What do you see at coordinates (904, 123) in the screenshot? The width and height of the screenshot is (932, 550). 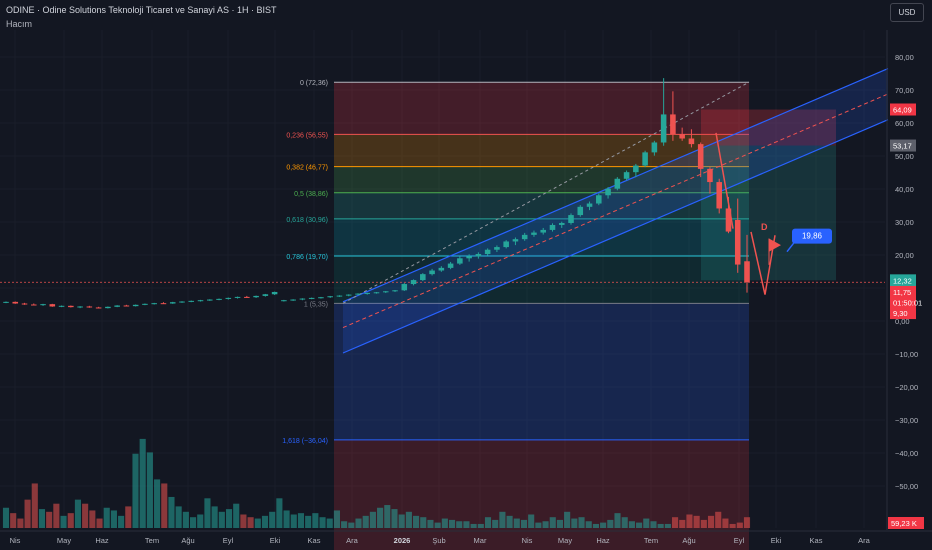 I see `price-axis-tick: 60,00` at bounding box center [904, 123].